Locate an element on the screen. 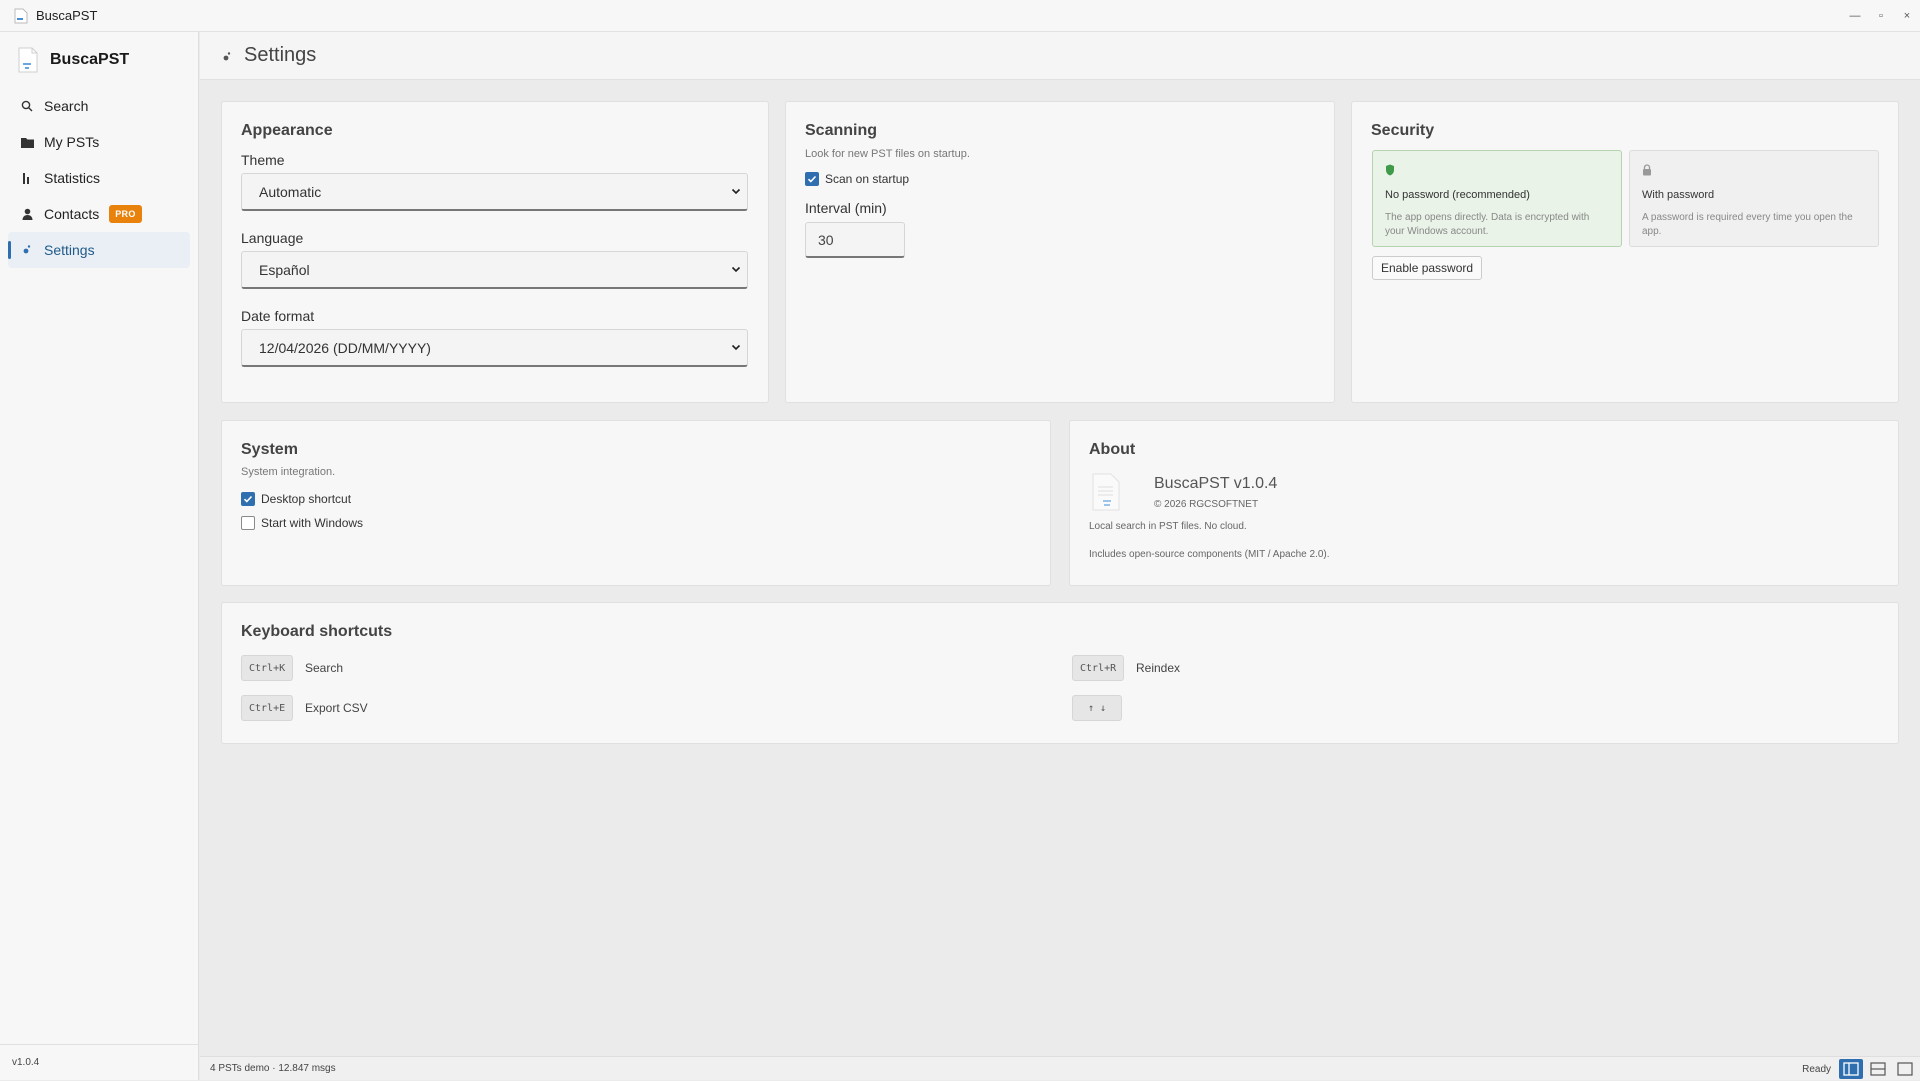 The width and height of the screenshot is (1920, 1081). start-with-windows-checkbox is located at coordinates (248, 523).